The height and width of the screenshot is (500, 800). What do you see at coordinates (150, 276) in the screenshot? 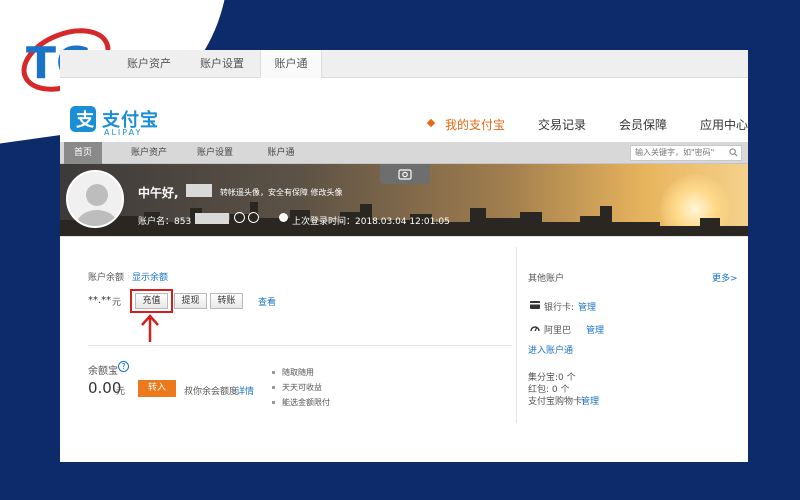
I see `show-balance-link: 显示余额` at bounding box center [150, 276].